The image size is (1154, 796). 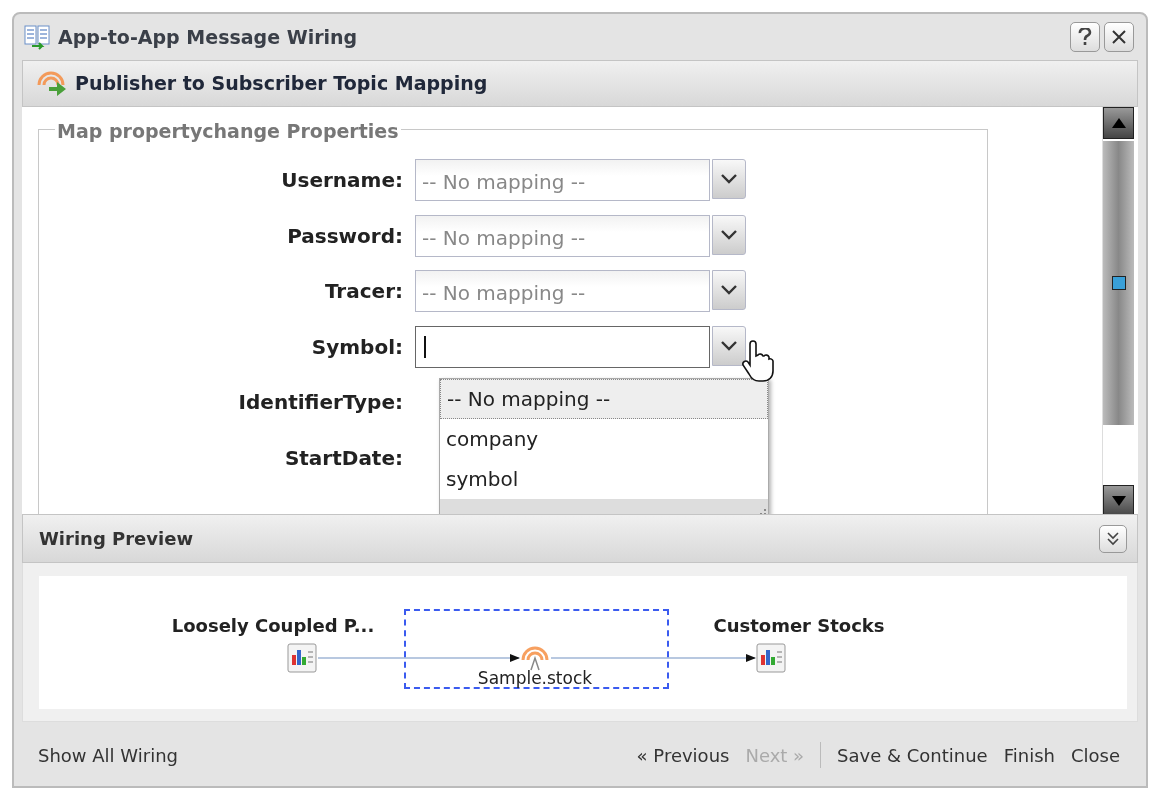 I want to click on window-title: App-to-App Message Wiring, so click(x=208, y=37).